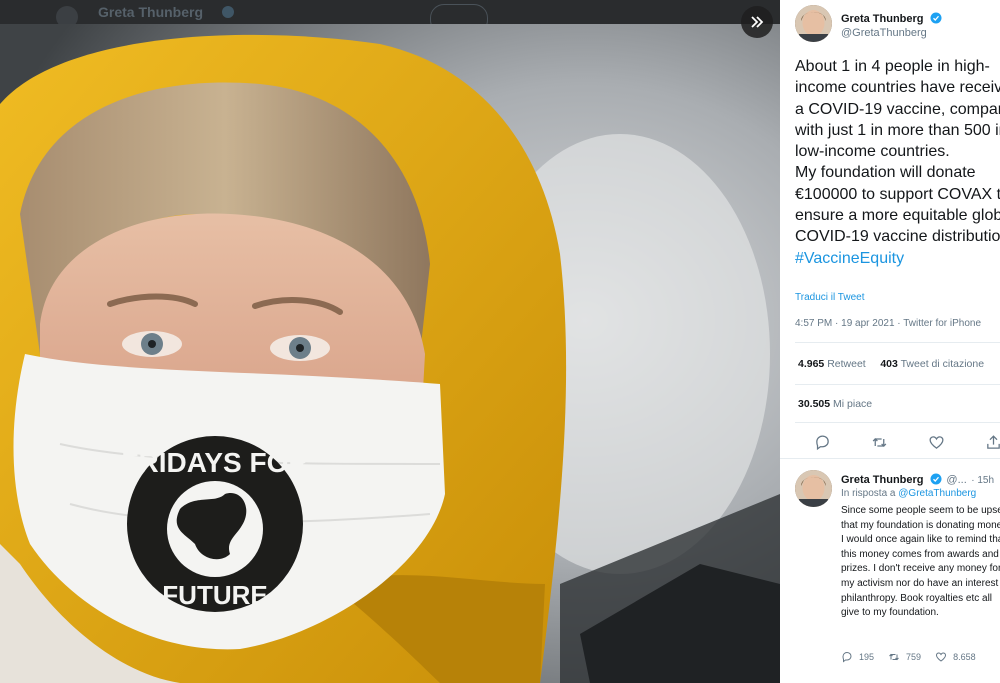 The height and width of the screenshot is (683, 1000). What do you see at coordinates (937, 493) in the screenshot?
I see `in-reply-mention: @GretaThunberg` at bounding box center [937, 493].